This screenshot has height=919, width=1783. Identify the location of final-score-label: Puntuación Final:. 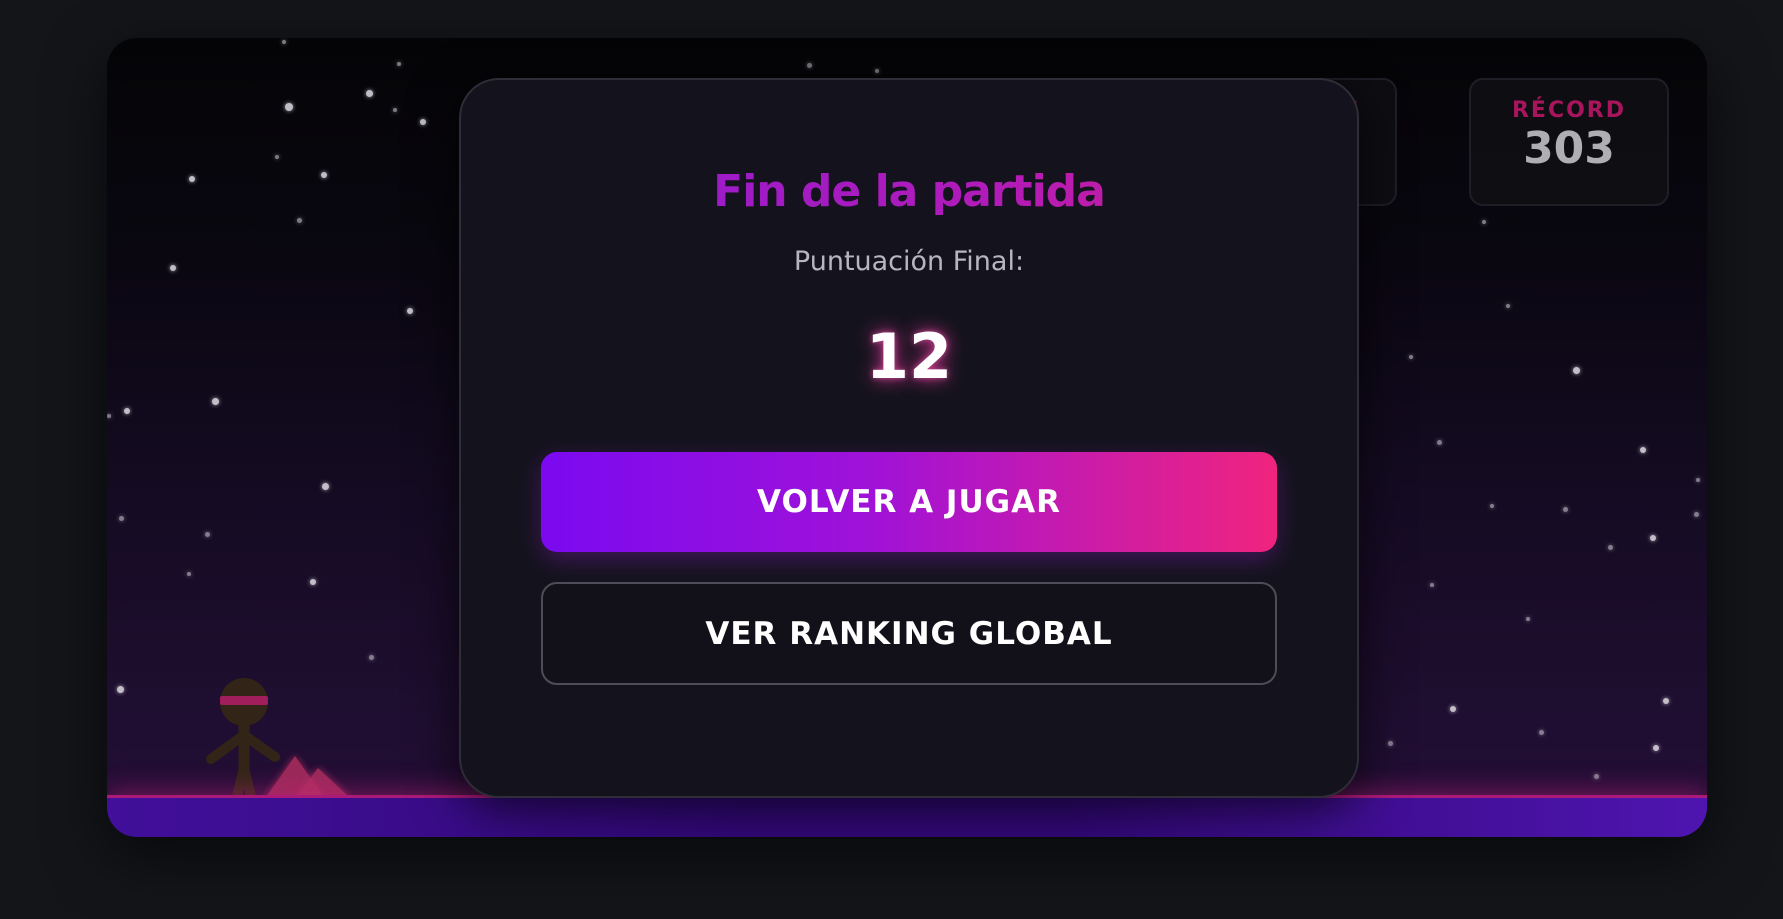
(909, 261).